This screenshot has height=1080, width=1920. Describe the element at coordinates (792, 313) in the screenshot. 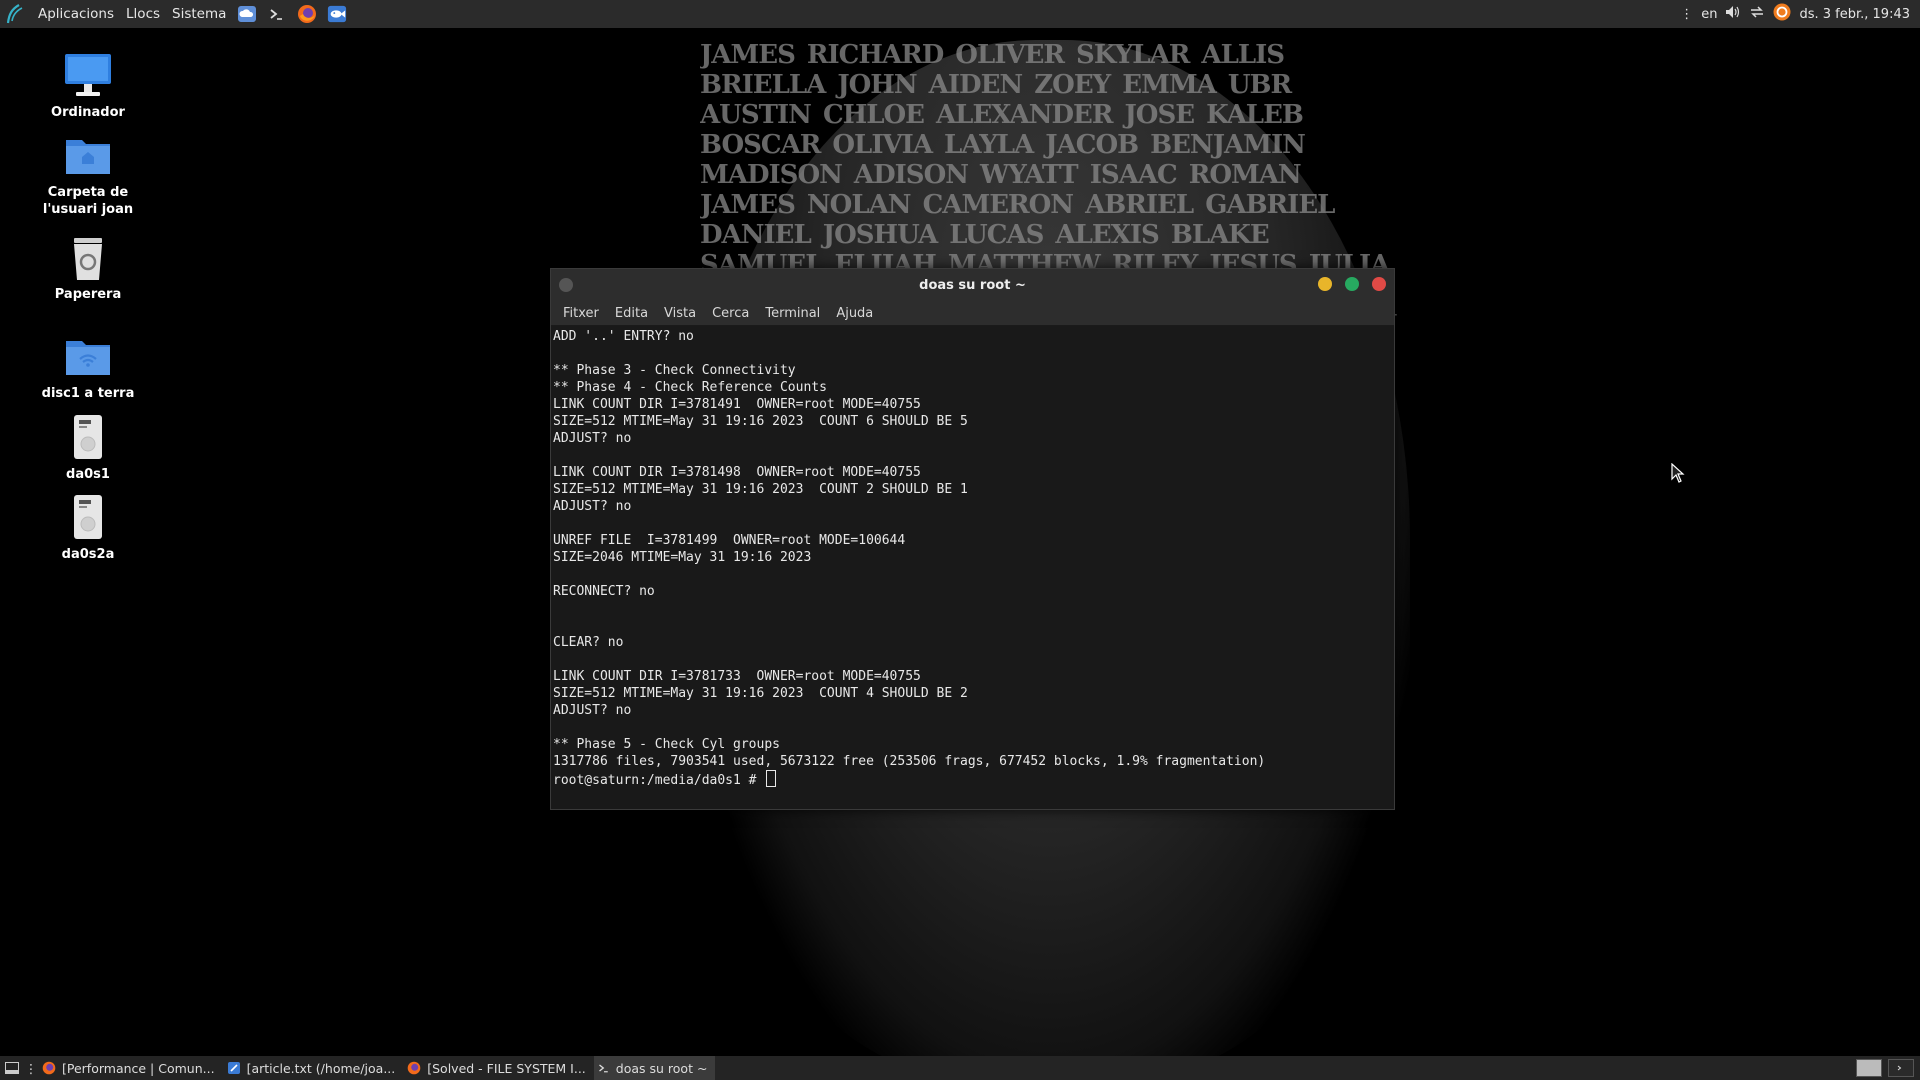

I see `menu-terminal: Terminal` at that location.